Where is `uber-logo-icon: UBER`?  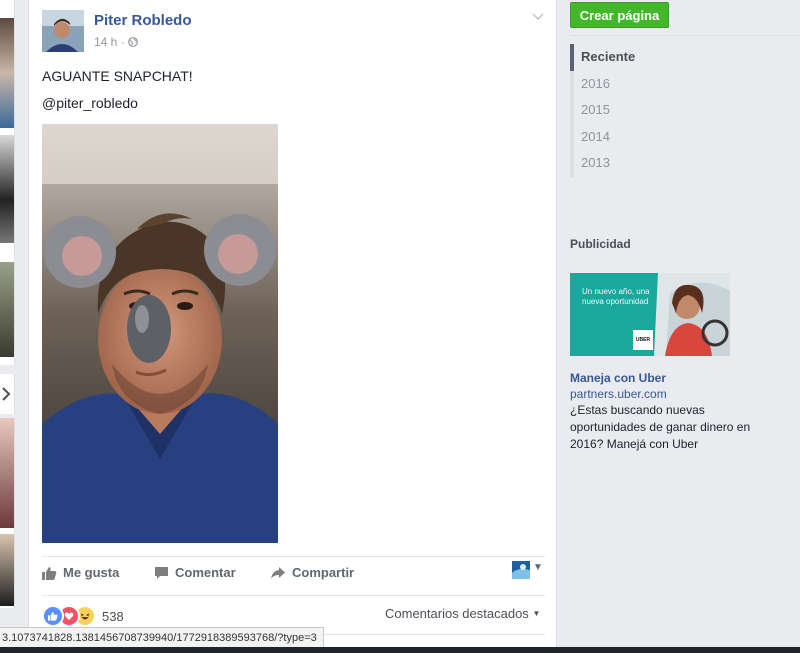
uber-logo-icon: UBER is located at coordinates (643, 340).